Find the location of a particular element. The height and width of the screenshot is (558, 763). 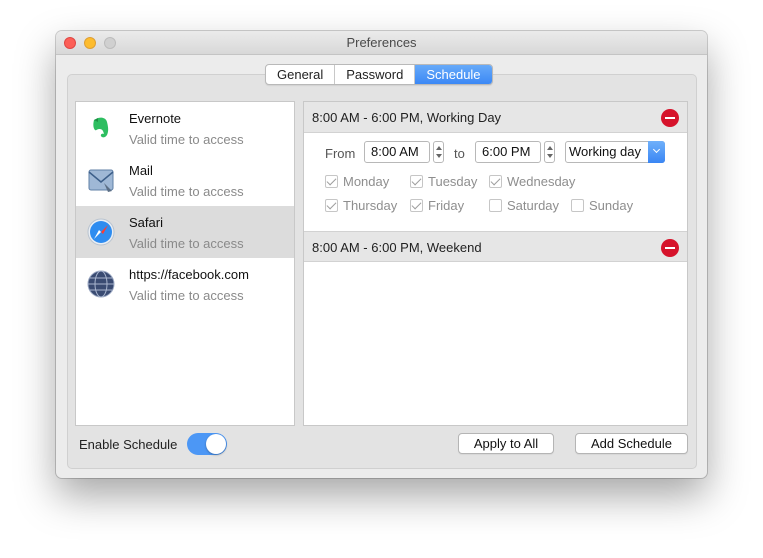

evernote-icon is located at coordinates (101, 128).